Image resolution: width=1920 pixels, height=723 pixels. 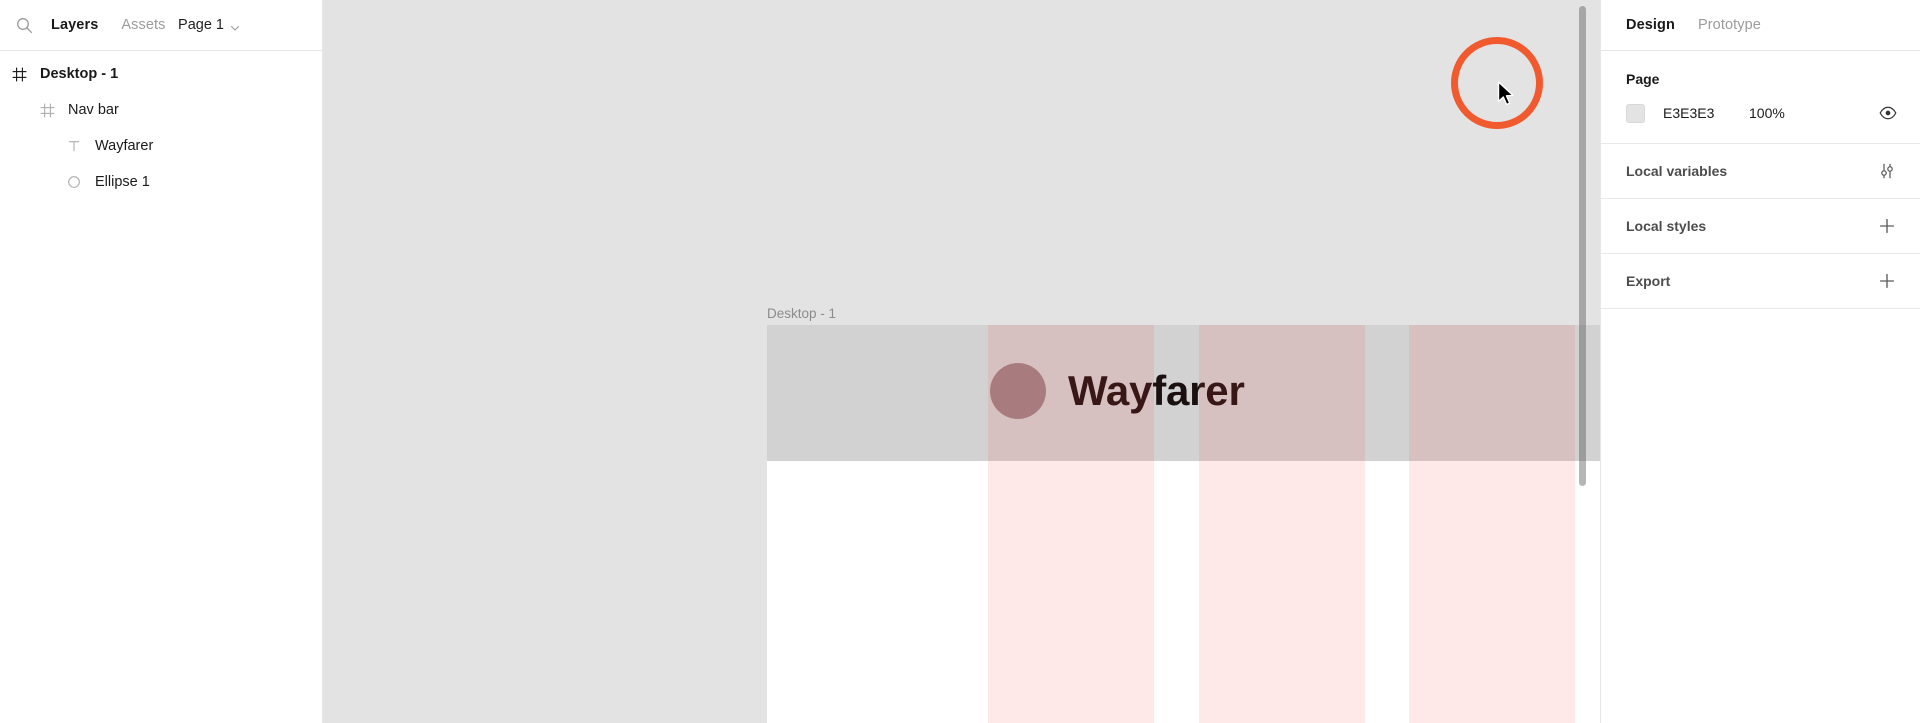 What do you see at coordinates (1156, 391) in the screenshot?
I see `nav-title: Wayfarer` at bounding box center [1156, 391].